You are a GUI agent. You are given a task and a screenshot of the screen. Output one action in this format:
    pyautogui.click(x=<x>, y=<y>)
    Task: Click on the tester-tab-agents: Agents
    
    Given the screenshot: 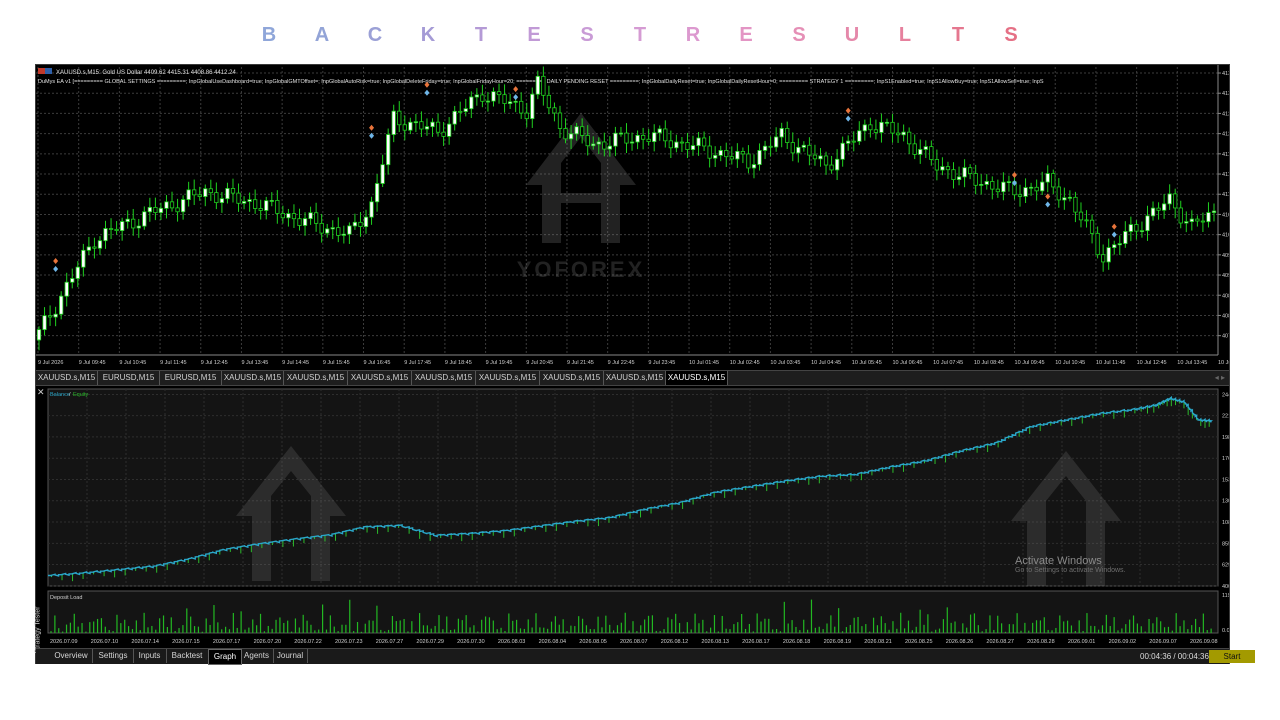 What is the action you would take?
    pyautogui.click(x=257, y=656)
    